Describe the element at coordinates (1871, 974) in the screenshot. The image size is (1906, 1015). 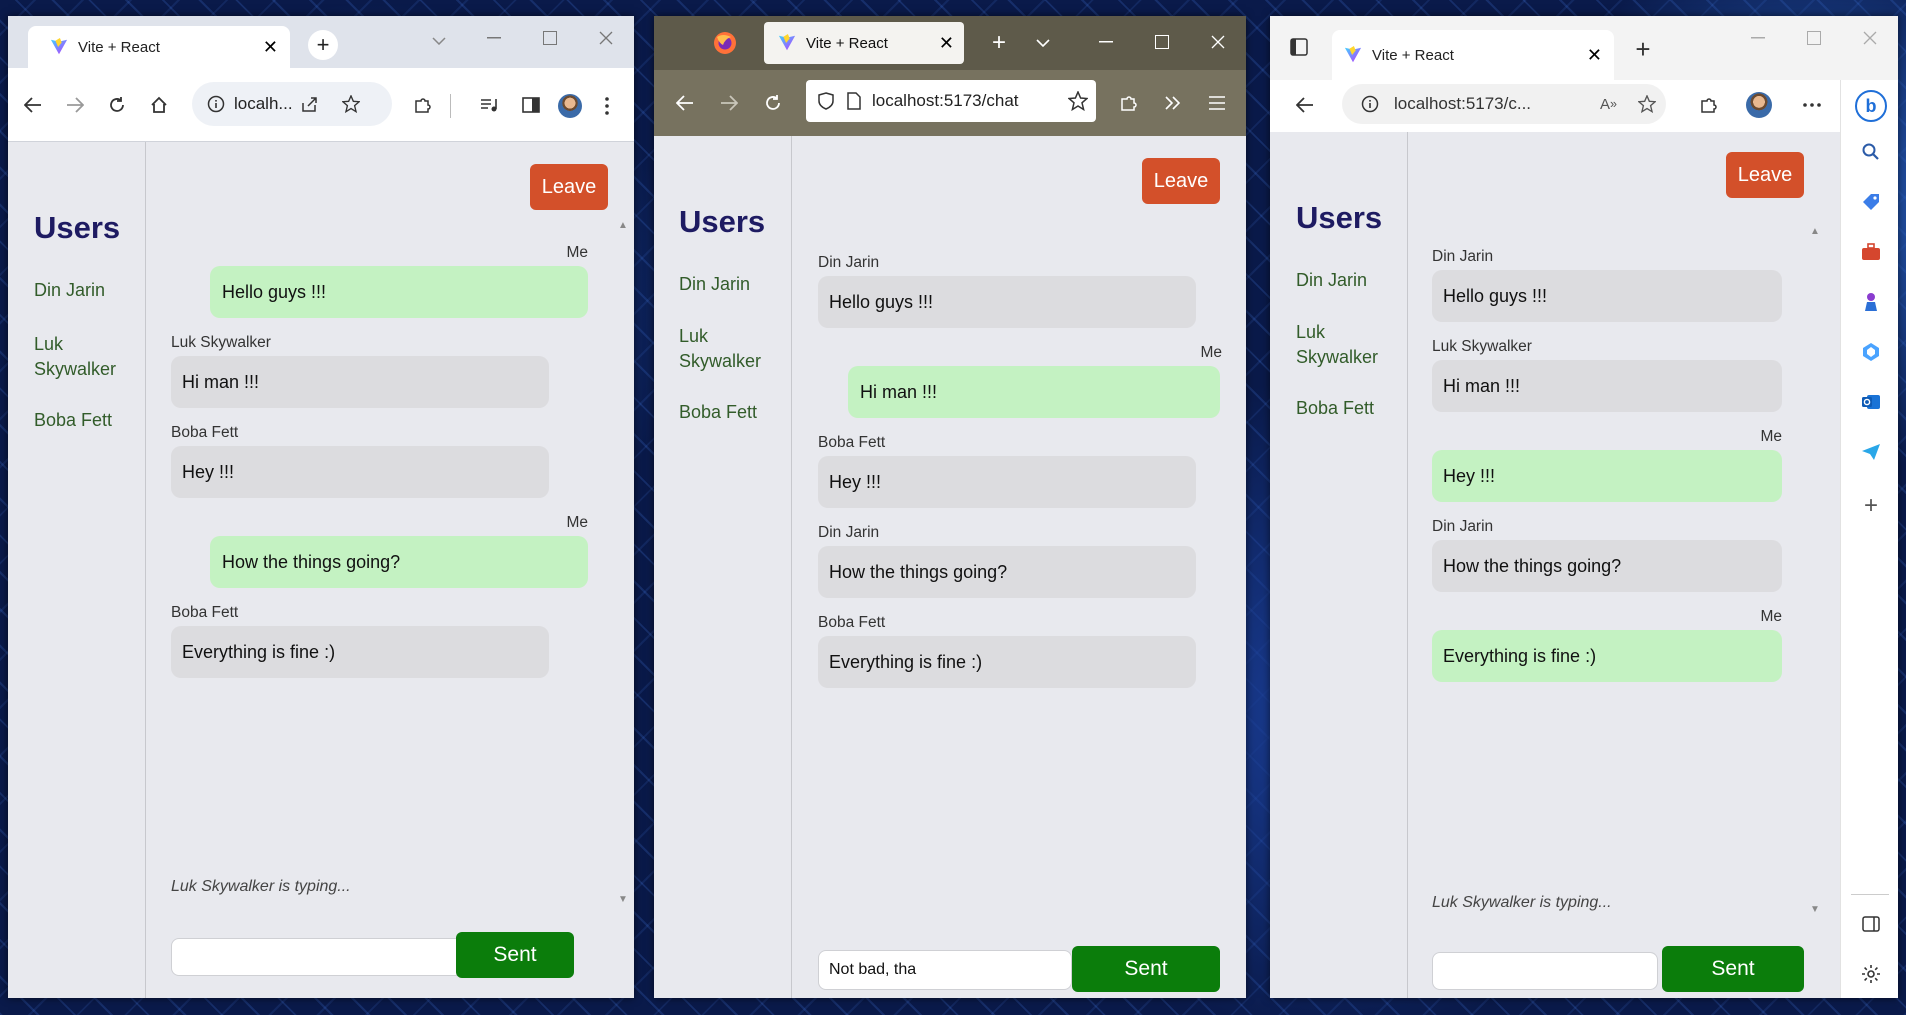
I see `gear-icon` at that location.